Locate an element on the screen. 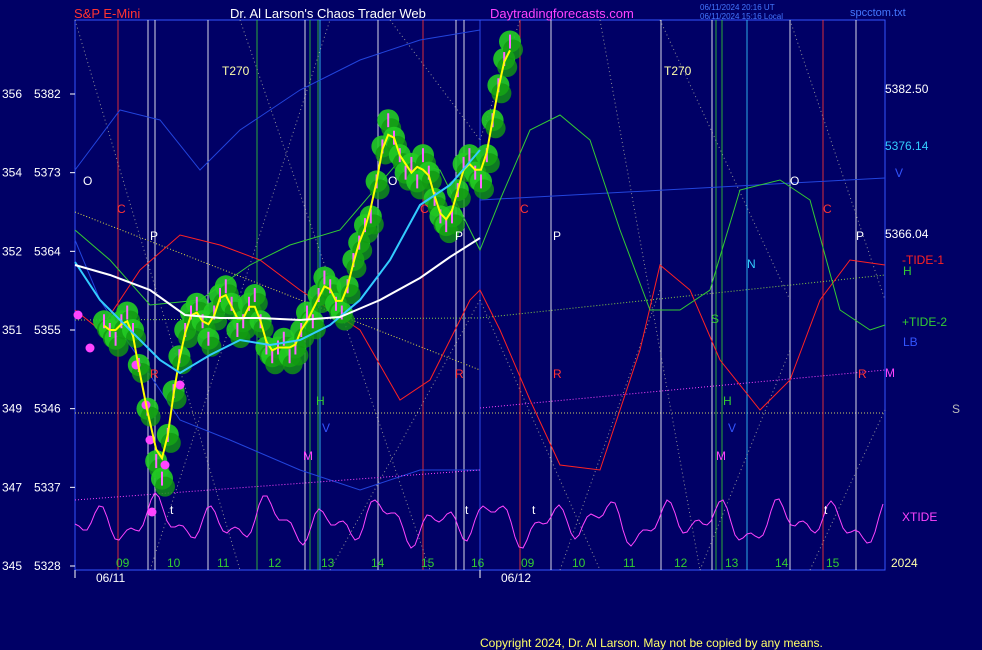 This screenshot has width=982, height=650. y-tick-price: 5328 is located at coordinates (47, 566).